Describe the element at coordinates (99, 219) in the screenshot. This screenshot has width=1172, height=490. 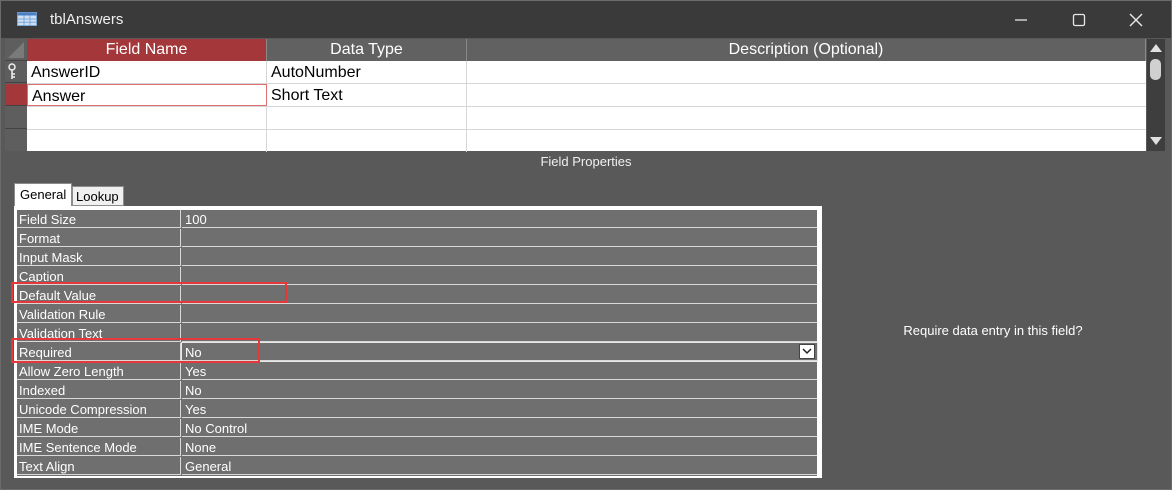
I see `property-name: Field Size` at that location.